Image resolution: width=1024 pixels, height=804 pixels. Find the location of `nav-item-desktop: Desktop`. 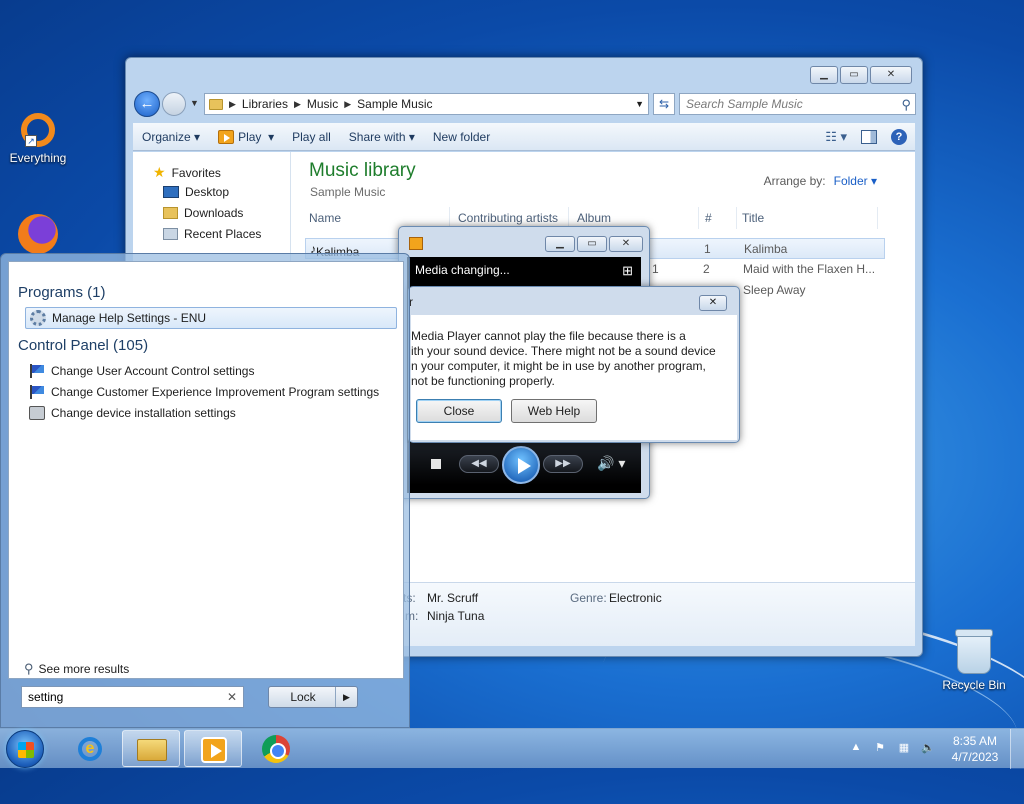

nav-item-desktop: Desktop is located at coordinates (196, 192).